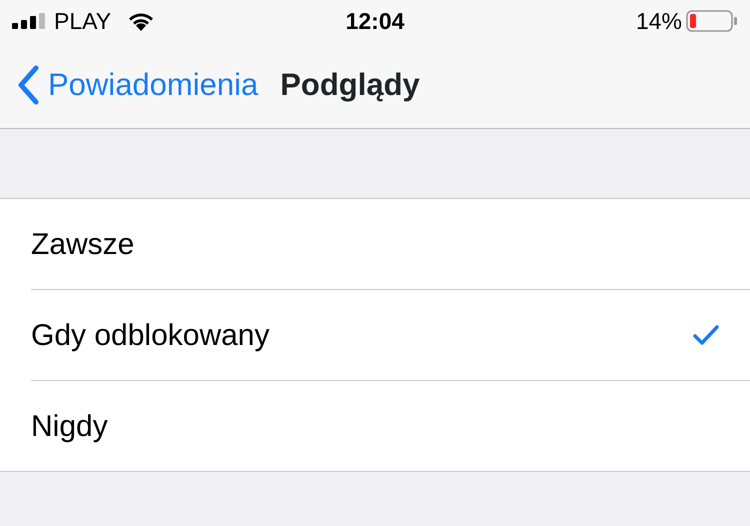 Image resolution: width=750 pixels, height=526 pixels. What do you see at coordinates (137, 85) in the screenshot?
I see `back-button: Powiadomienia` at bounding box center [137, 85].